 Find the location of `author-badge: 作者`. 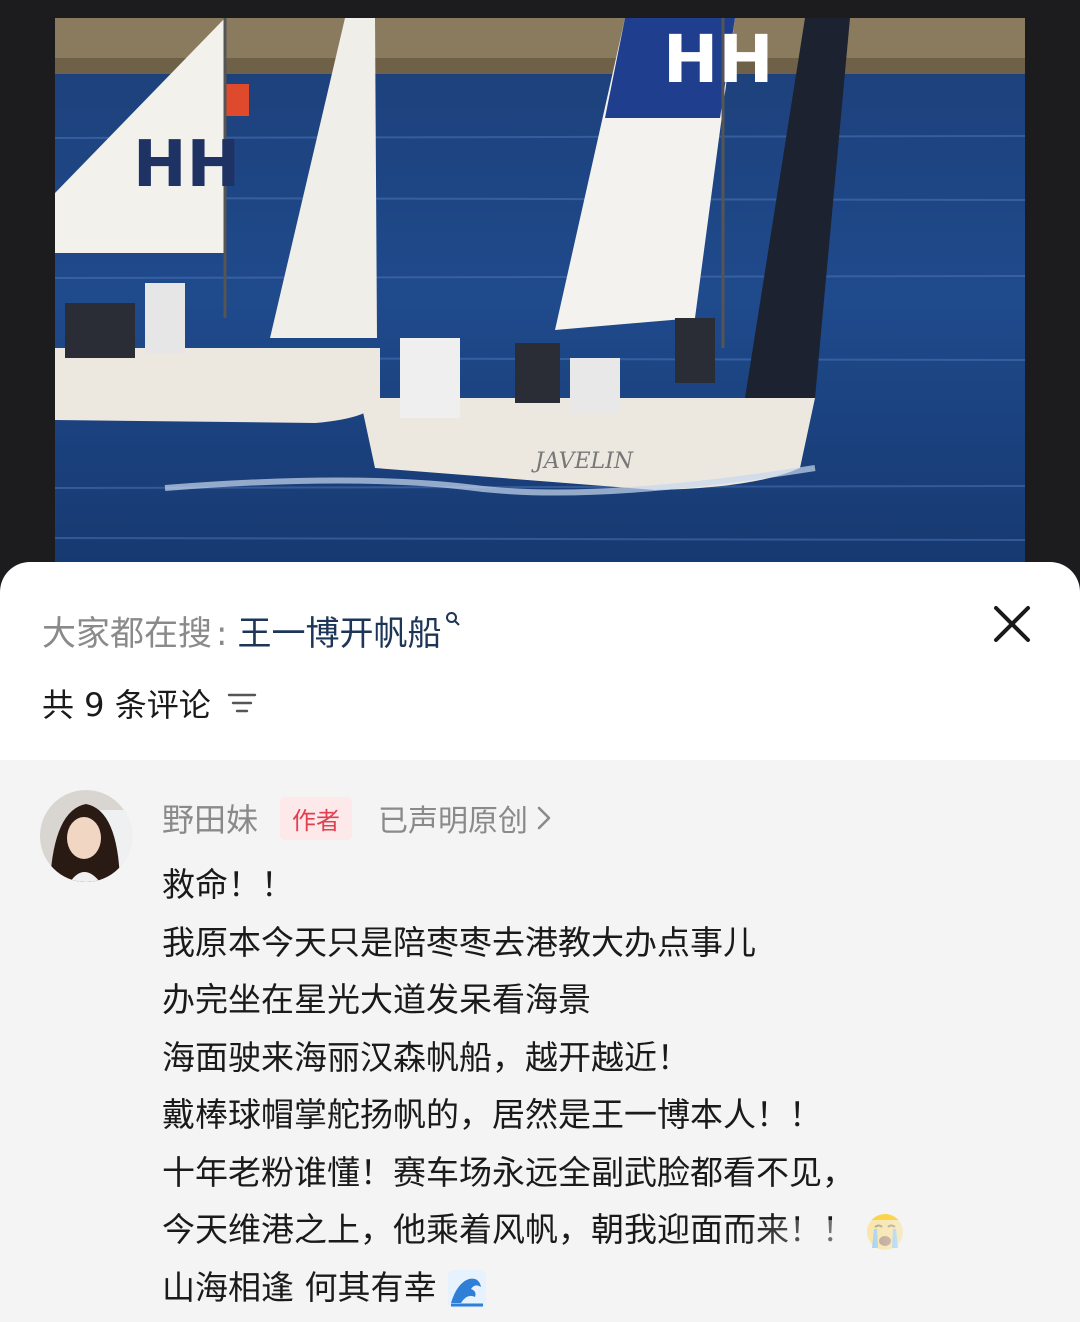

author-badge: 作者 is located at coordinates (316, 818).